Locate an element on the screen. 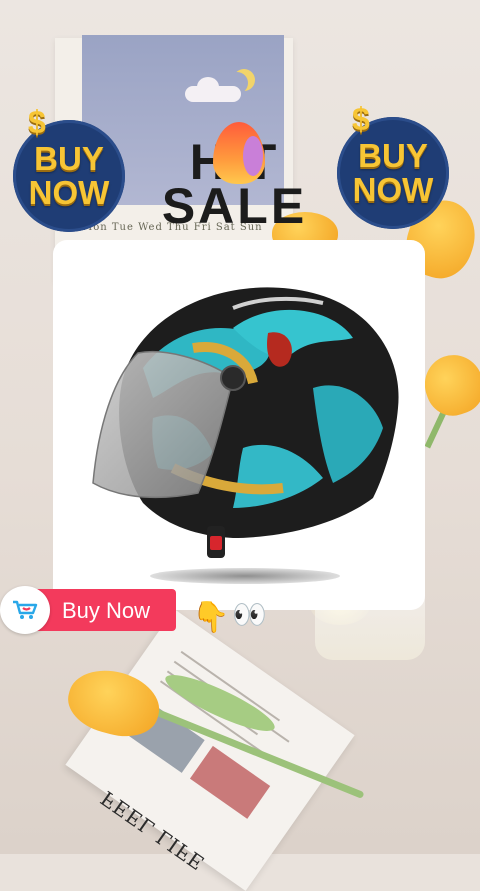 Image resolution: width=480 pixels, height=891 pixels. buy-now-label: Buy Now is located at coordinates (106, 611).